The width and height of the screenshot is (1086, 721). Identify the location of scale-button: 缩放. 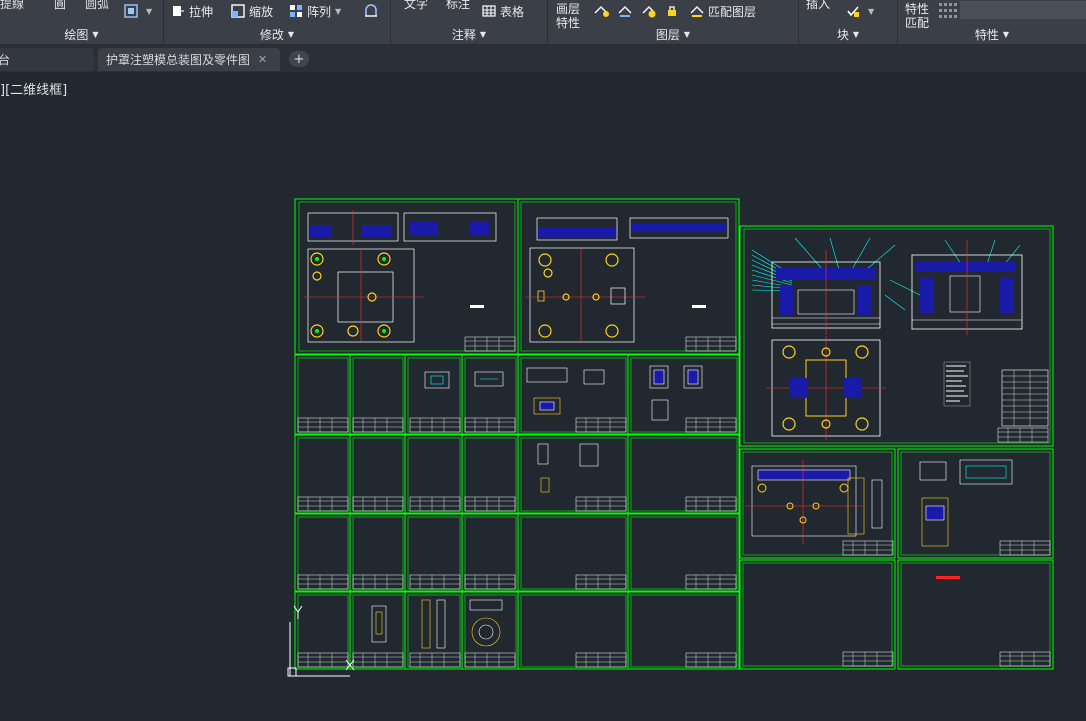
(252, 11).